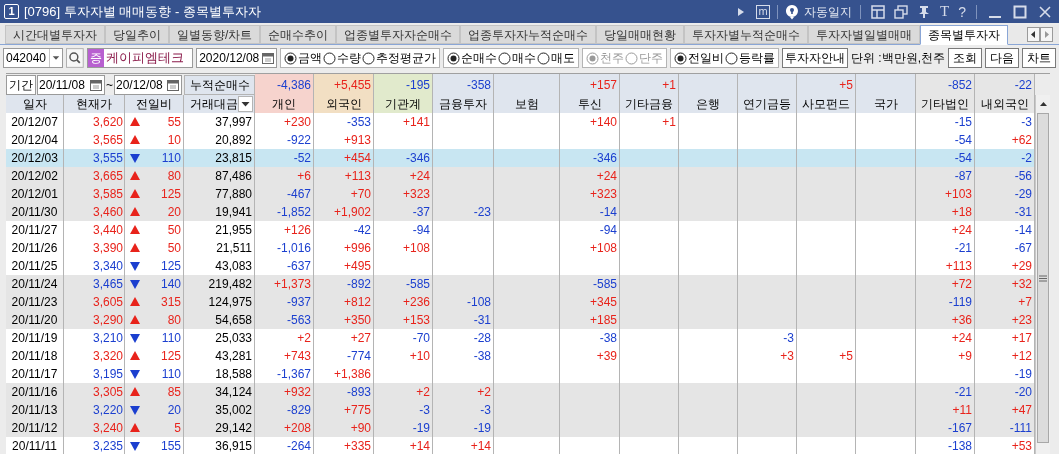 The height and width of the screenshot is (454, 1059). Describe the element at coordinates (233, 140) in the screenshot. I see `table-cell-text: 20,892` at that location.